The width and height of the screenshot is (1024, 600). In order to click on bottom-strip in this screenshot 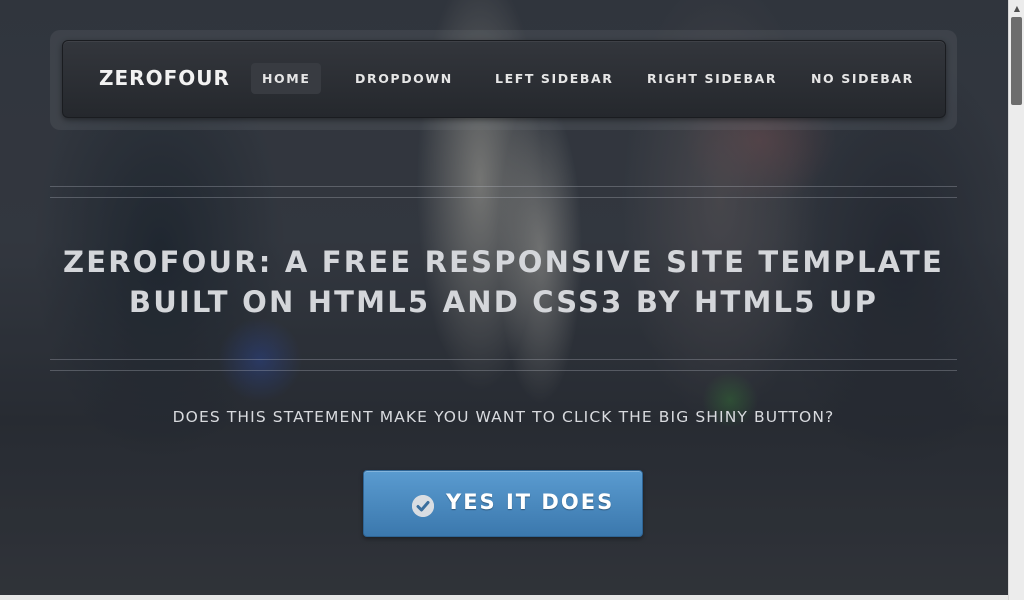, I will do `click(504, 597)`.